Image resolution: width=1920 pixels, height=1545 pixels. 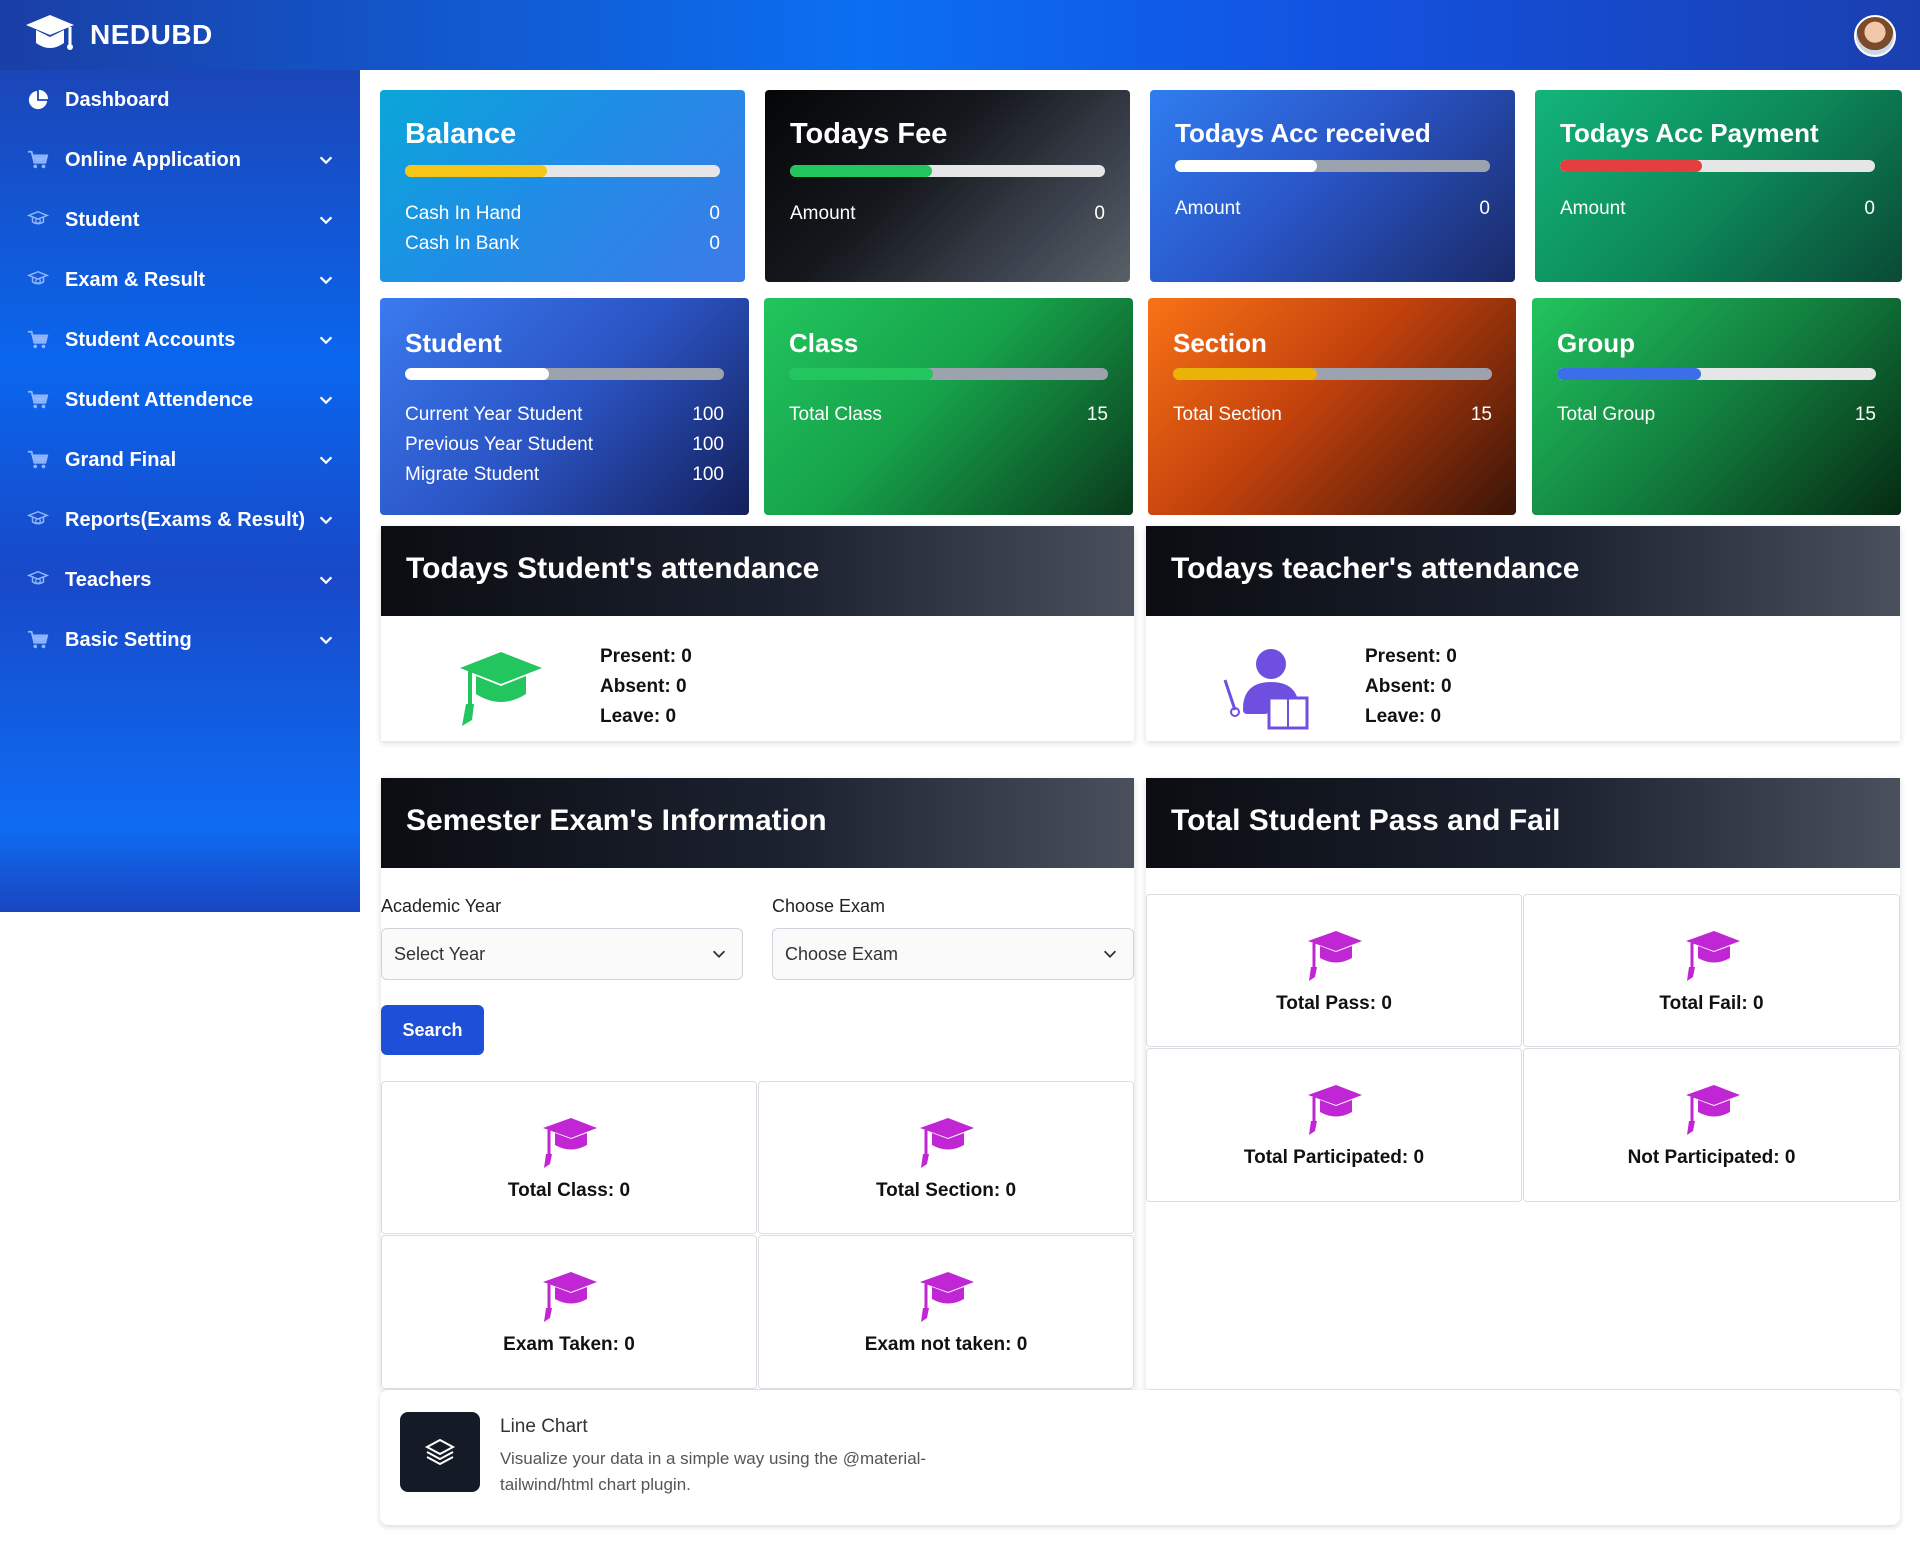 I want to click on total-class-tile: Total Class: 0, so click(x=569, y=1157).